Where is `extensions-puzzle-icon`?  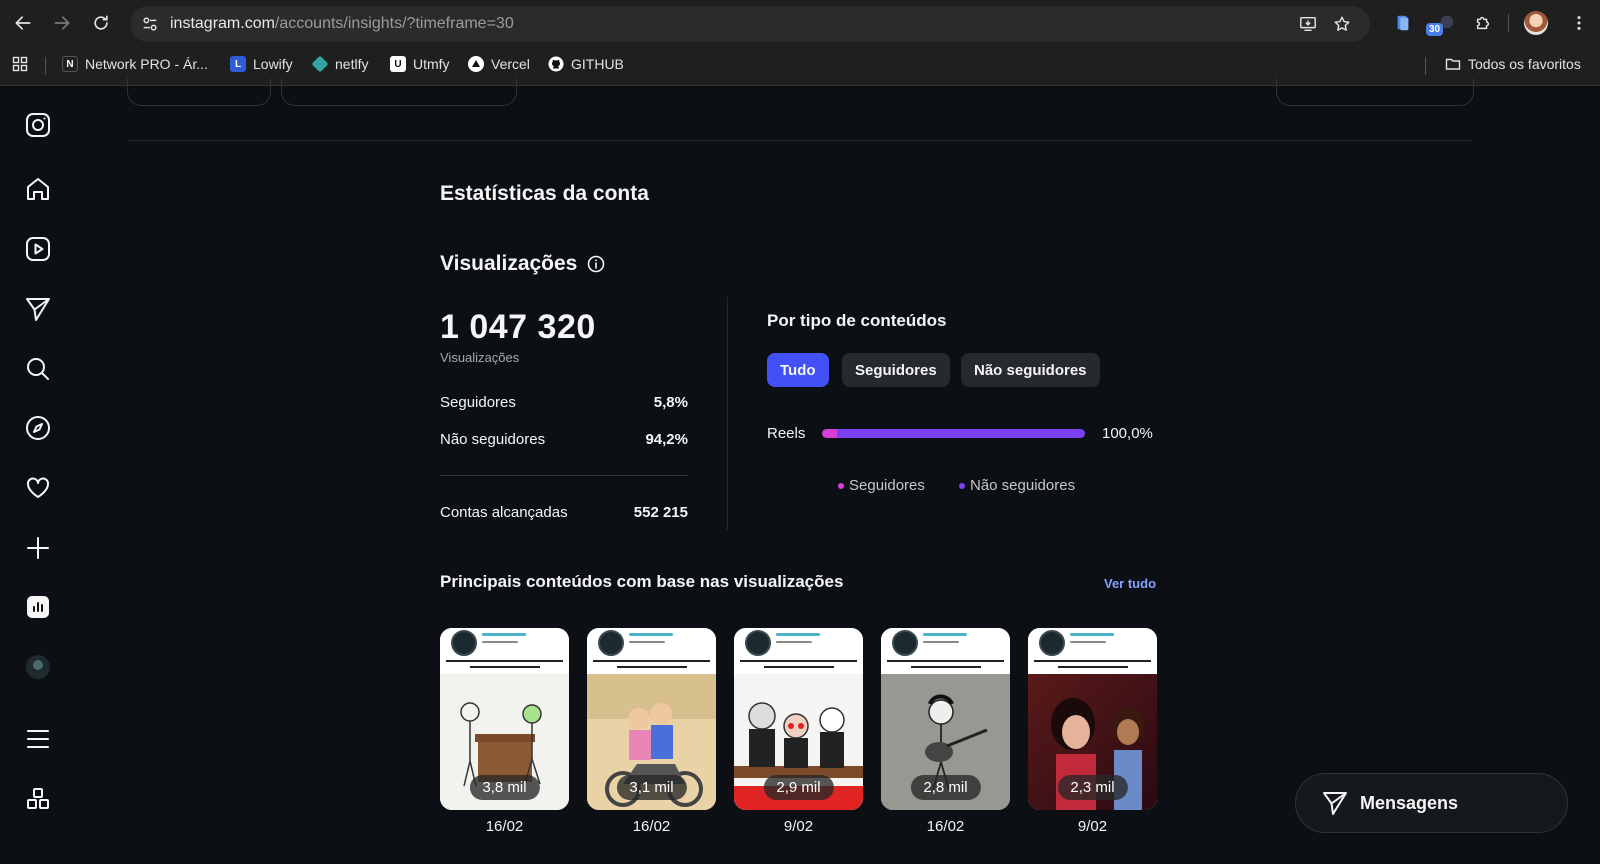 extensions-puzzle-icon is located at coordinates (1483, 23).